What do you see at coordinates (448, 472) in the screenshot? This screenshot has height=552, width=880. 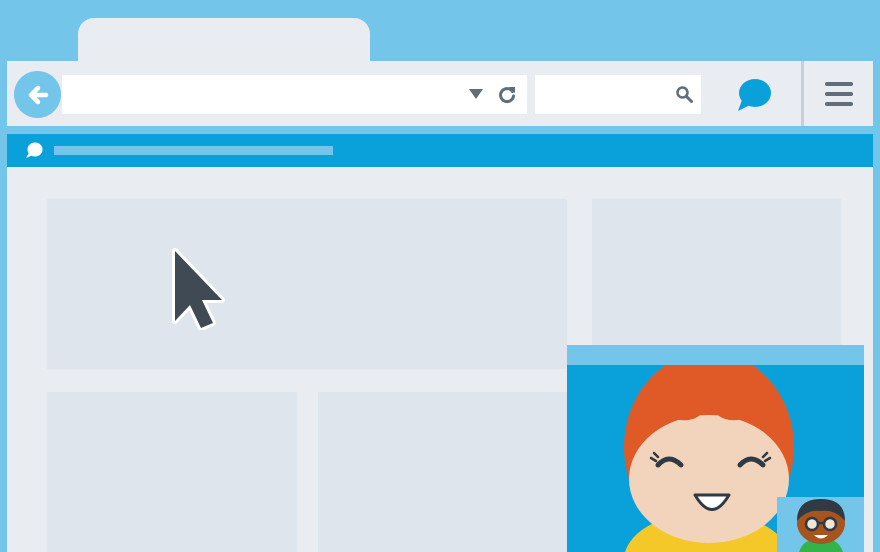 I see `content-block-bottom-middle` at bounding box center [448, 472].